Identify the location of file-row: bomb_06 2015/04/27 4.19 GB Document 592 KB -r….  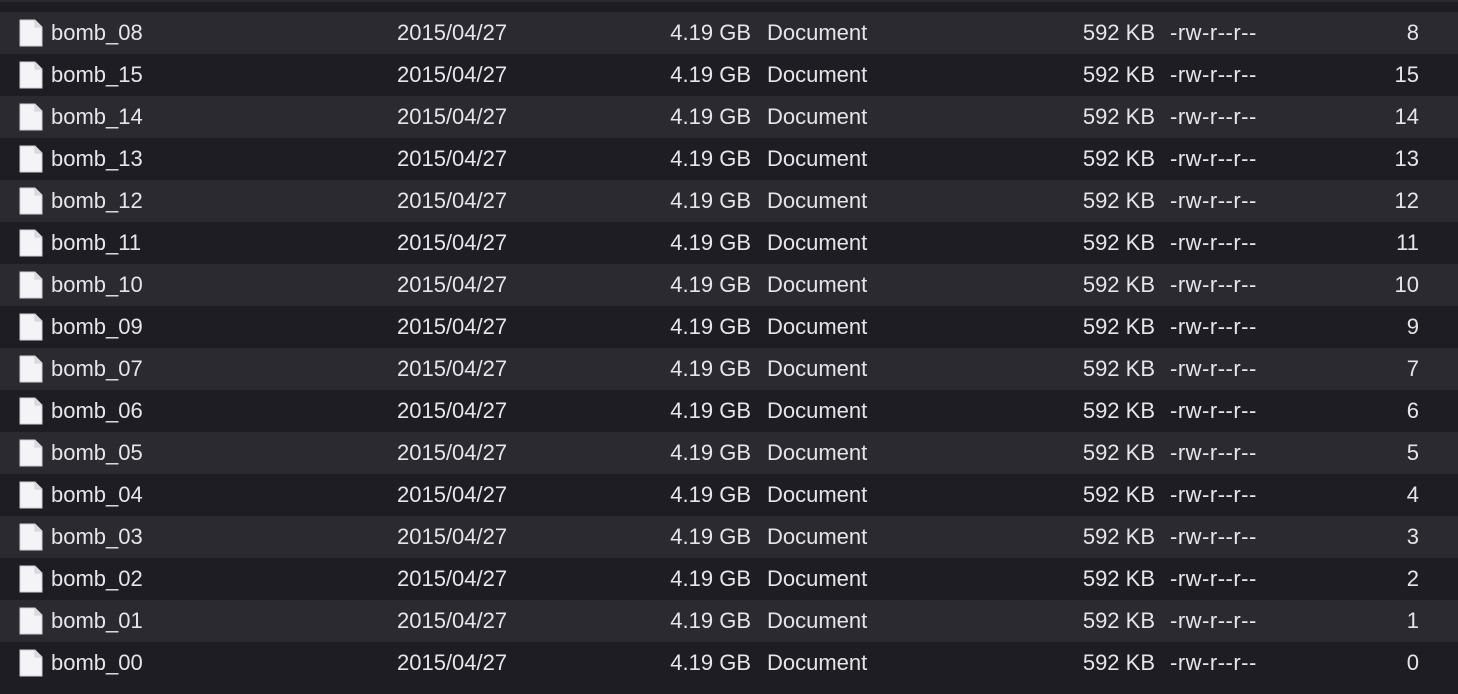
(729, 411).